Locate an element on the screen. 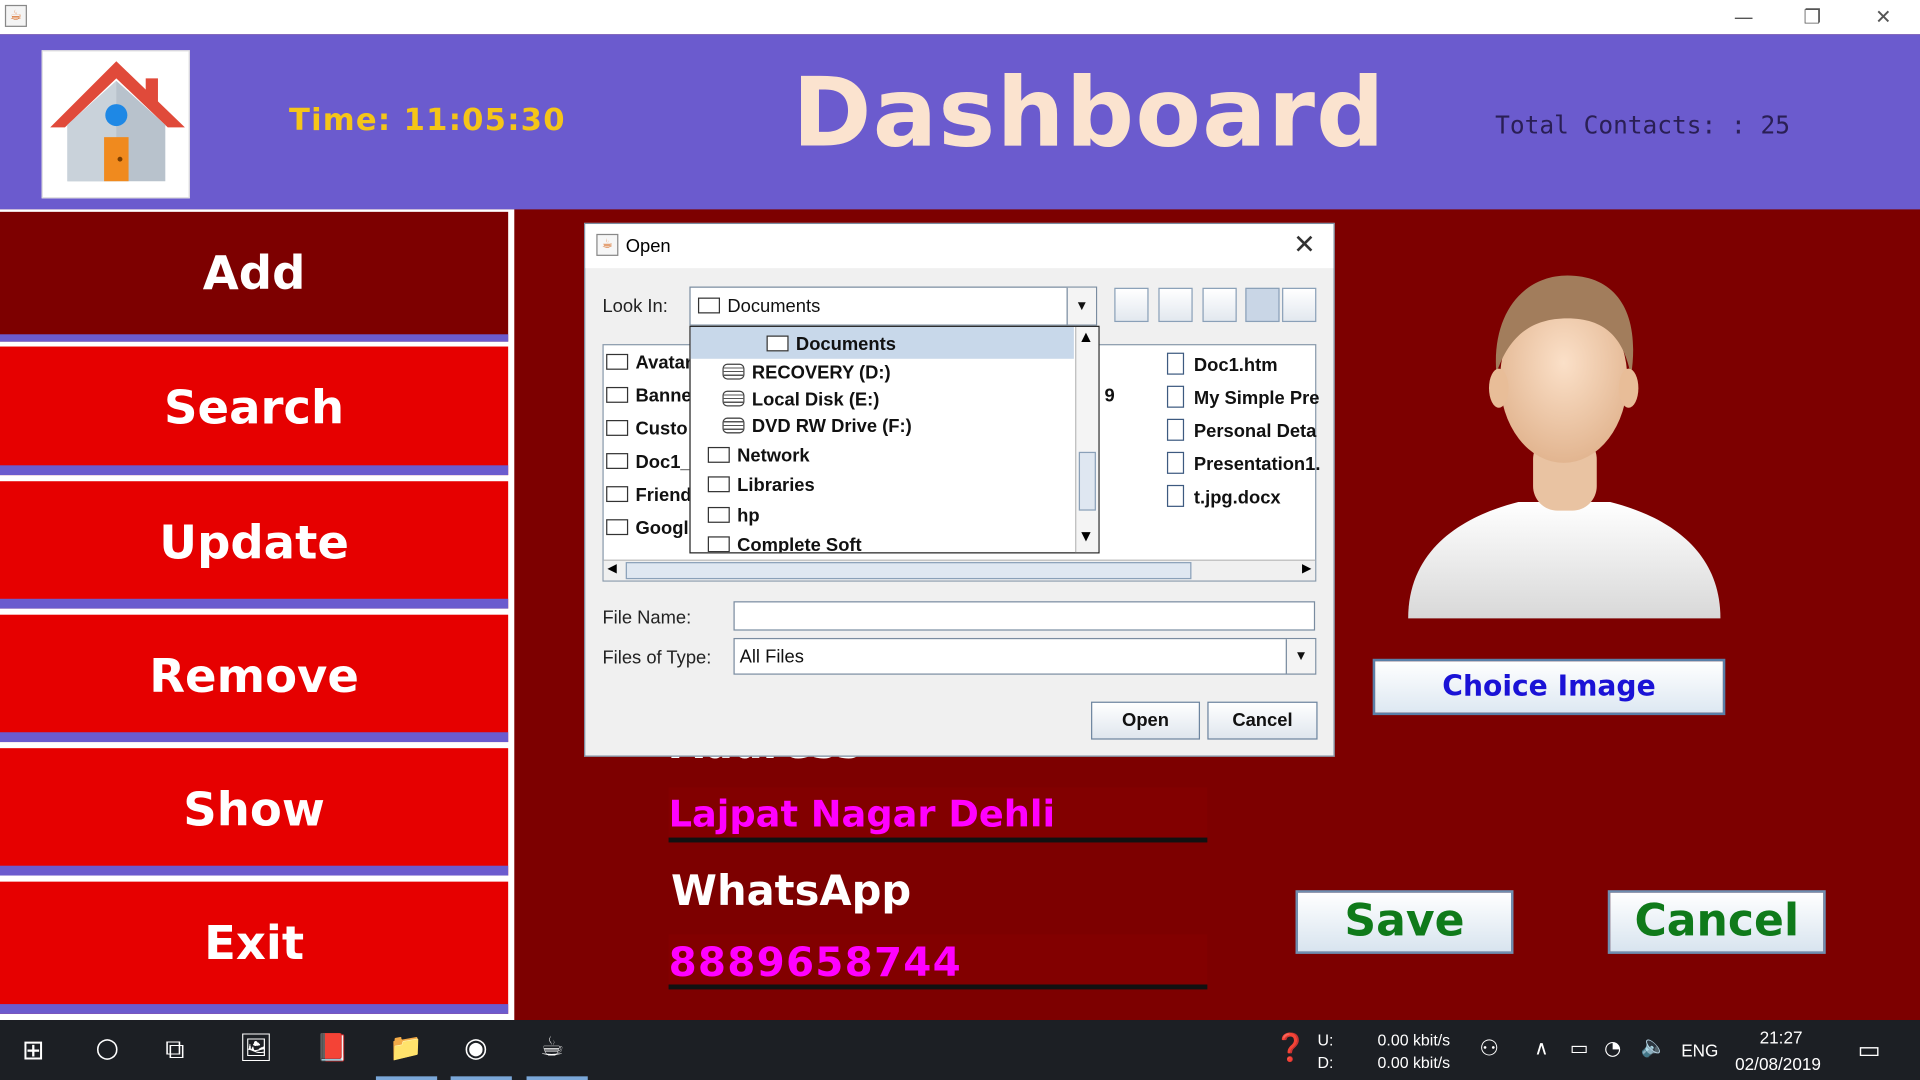 The height and width of the screenshot is (1080, 1920). wifi-icon: ◔ is located at coordinates (1612, 1047).